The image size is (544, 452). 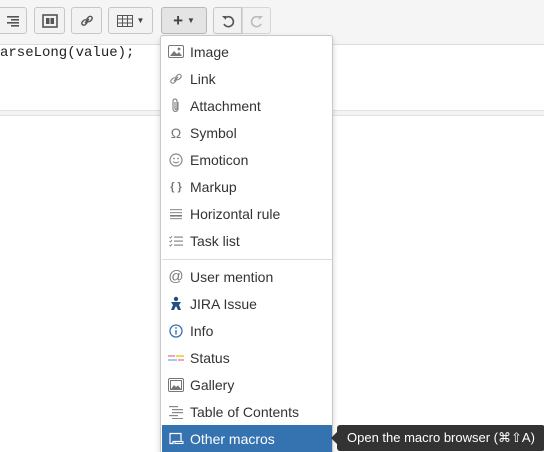 I want to click on menu-item-info: Info, so click(x=247, y=330).